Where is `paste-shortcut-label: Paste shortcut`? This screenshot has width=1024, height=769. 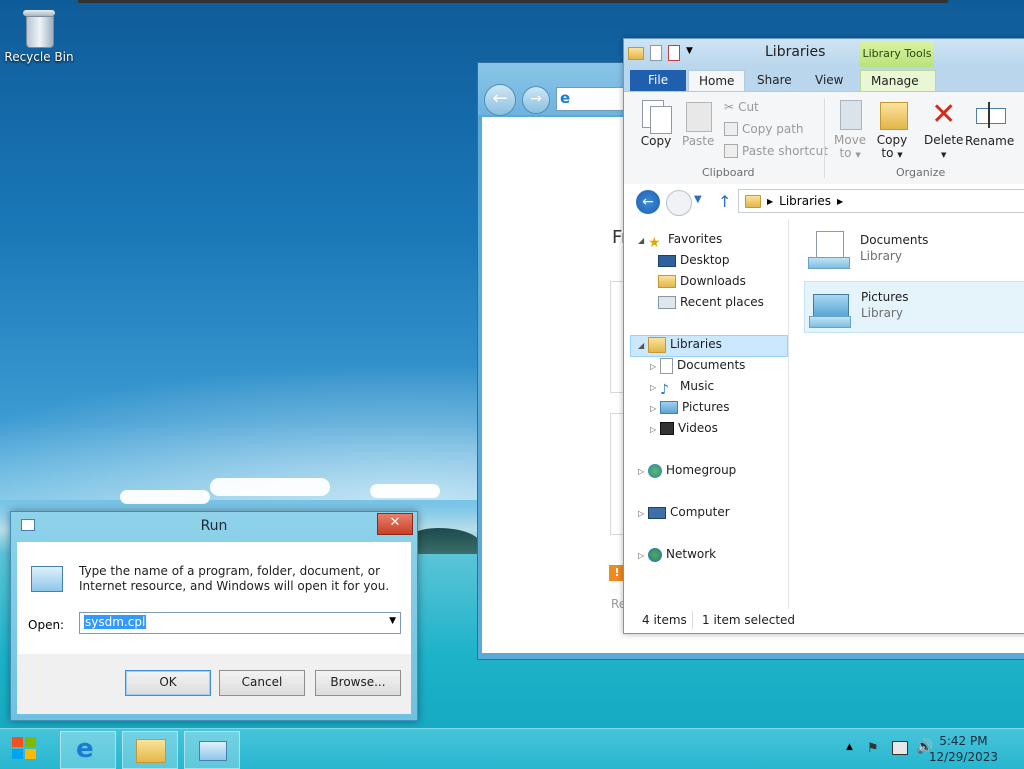 paste-shortcut-label: Paste shortcut is located at coordinates (785, 151).